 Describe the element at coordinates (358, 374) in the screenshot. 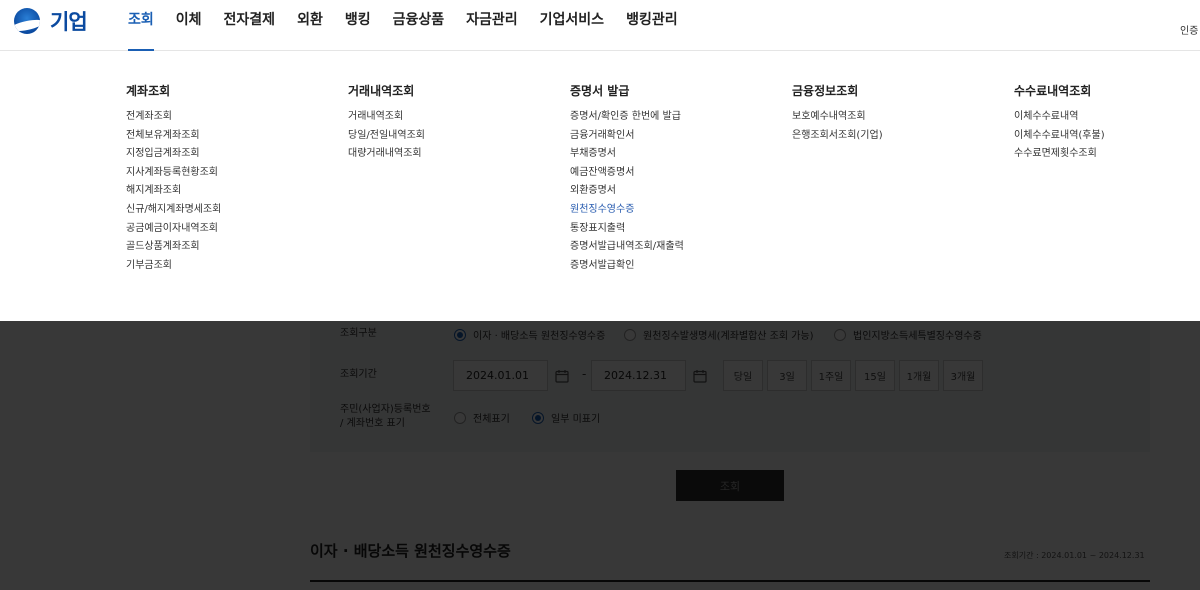

I see `period-label: 조회기간` at that location.